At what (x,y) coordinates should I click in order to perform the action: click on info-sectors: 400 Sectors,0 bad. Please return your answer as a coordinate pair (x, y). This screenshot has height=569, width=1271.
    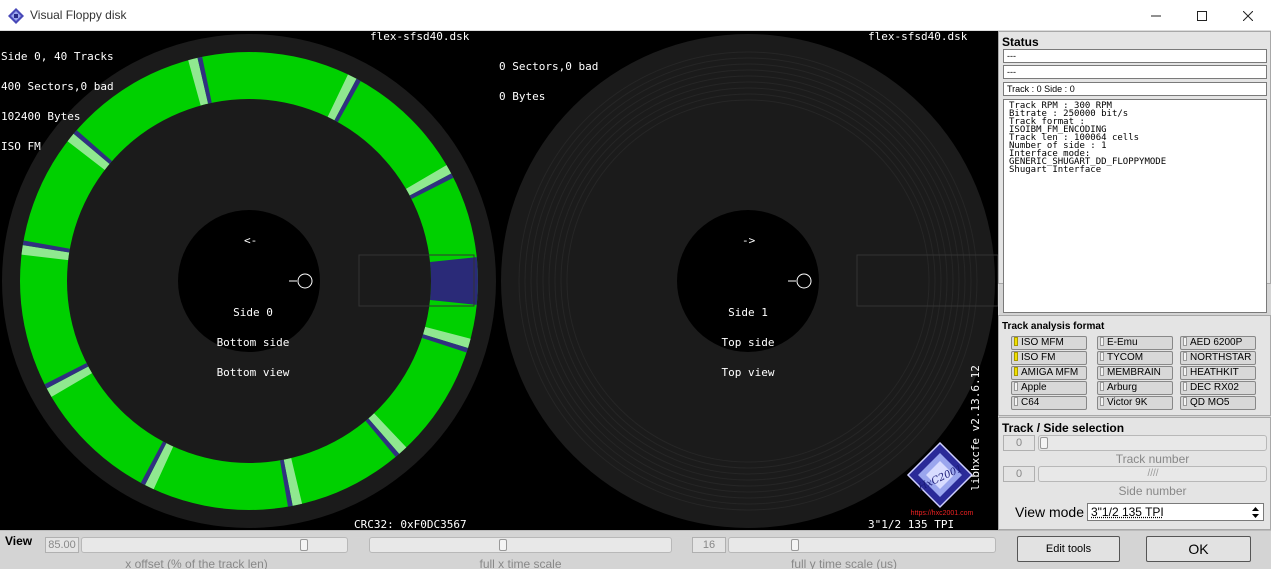
    Looking at the image, I should click on (57, 86).